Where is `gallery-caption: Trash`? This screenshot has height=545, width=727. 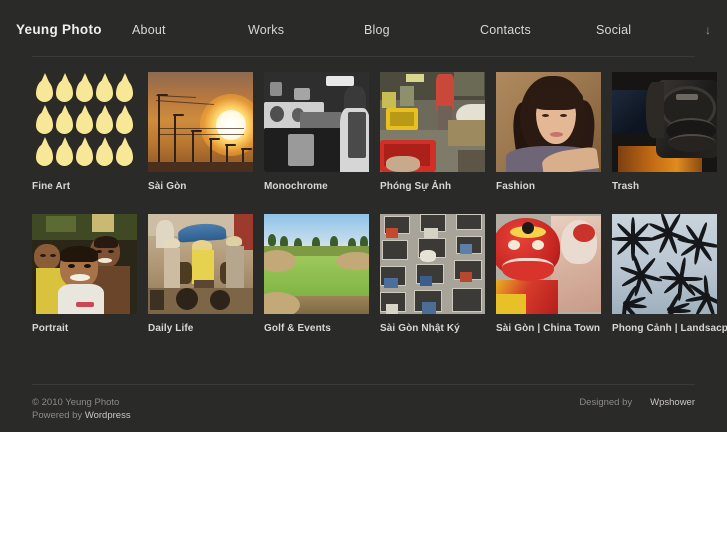
gallery-caption: Trash is located at coordinates (664, 187).